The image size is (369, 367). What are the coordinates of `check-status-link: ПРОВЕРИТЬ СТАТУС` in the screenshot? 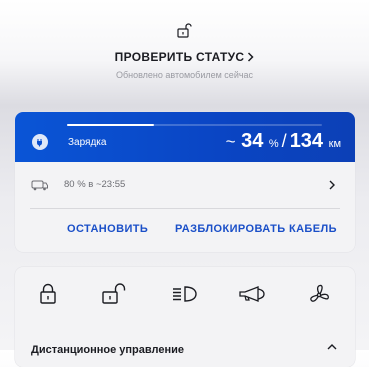 It's located at (184, 57).